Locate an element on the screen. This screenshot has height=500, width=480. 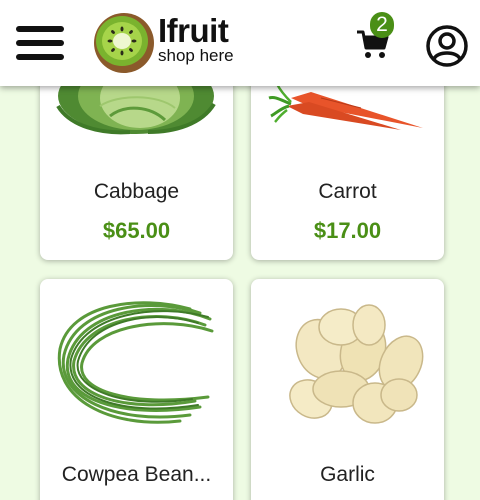
brand-tagline: shop here is located at coordinates (196, 55).